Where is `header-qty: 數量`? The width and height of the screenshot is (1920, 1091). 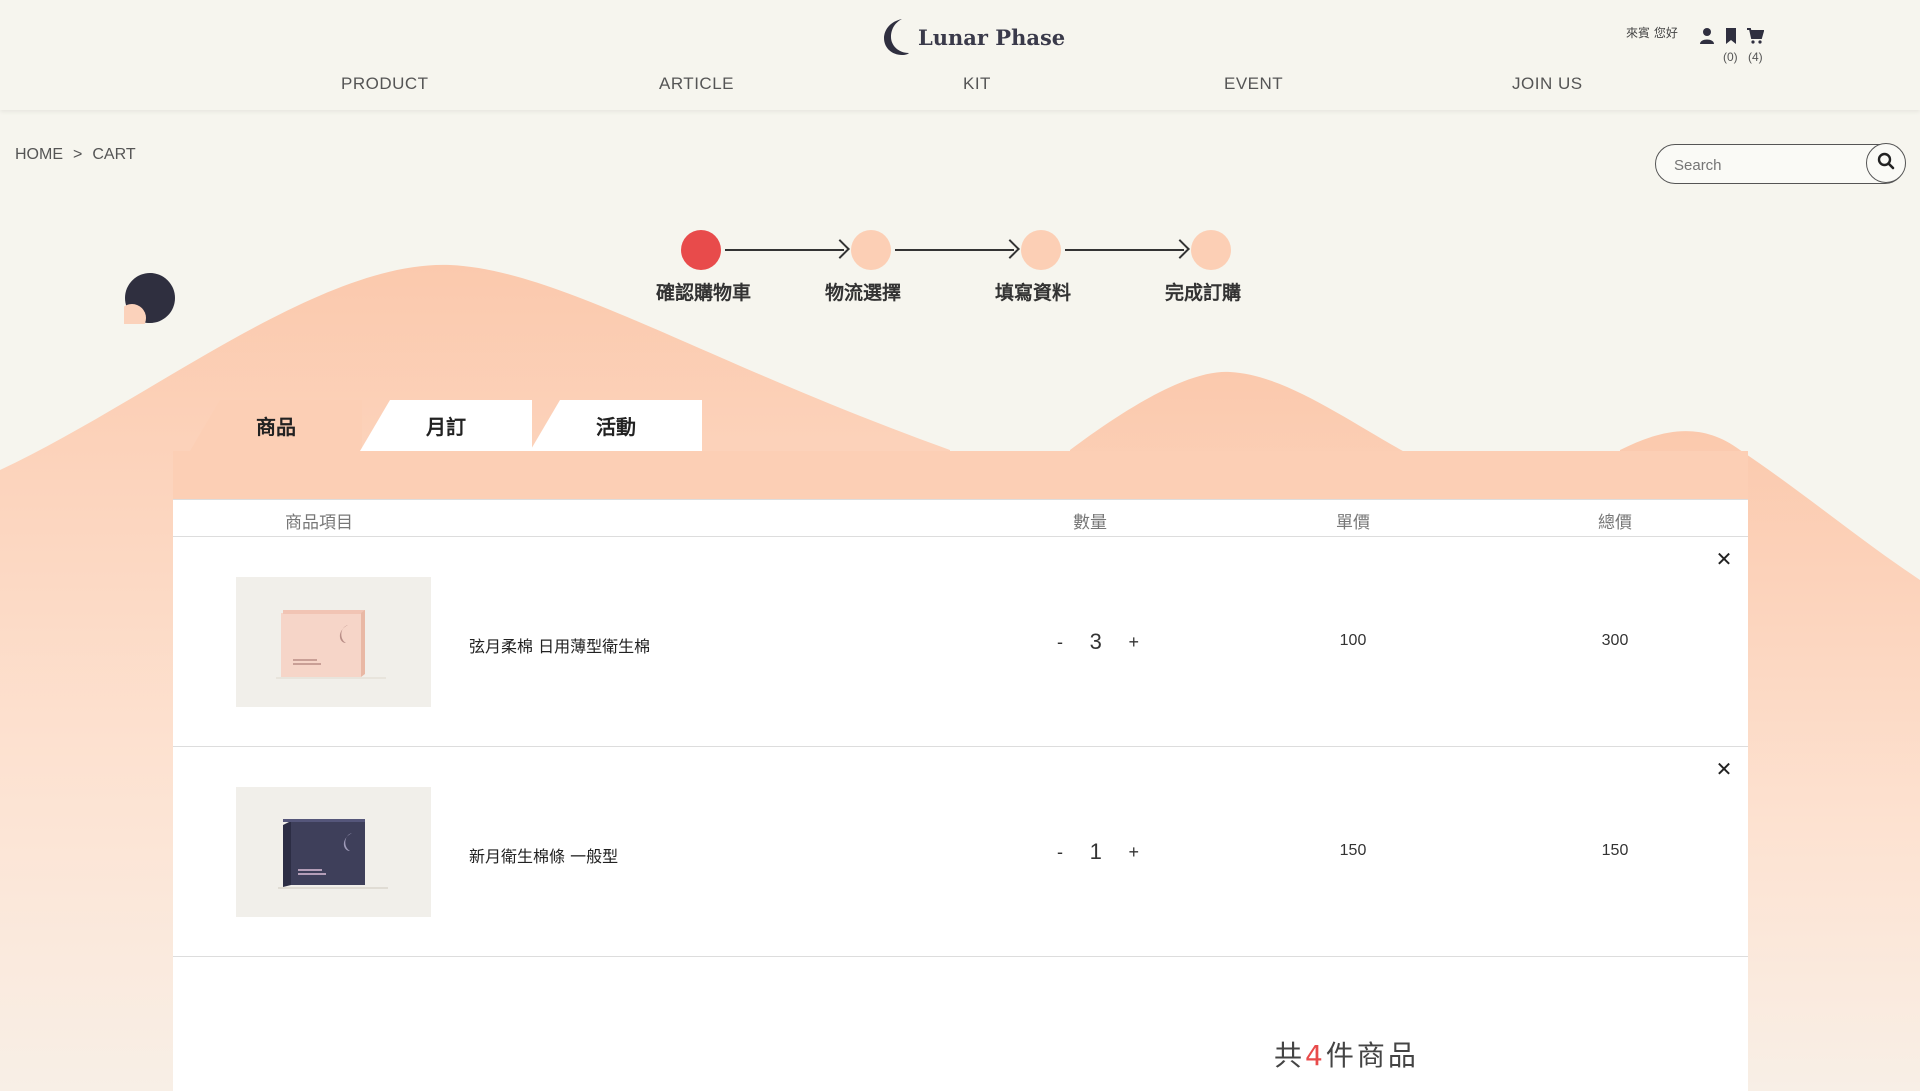 header-qty: 數量 is located at coordinates (1090, 523).